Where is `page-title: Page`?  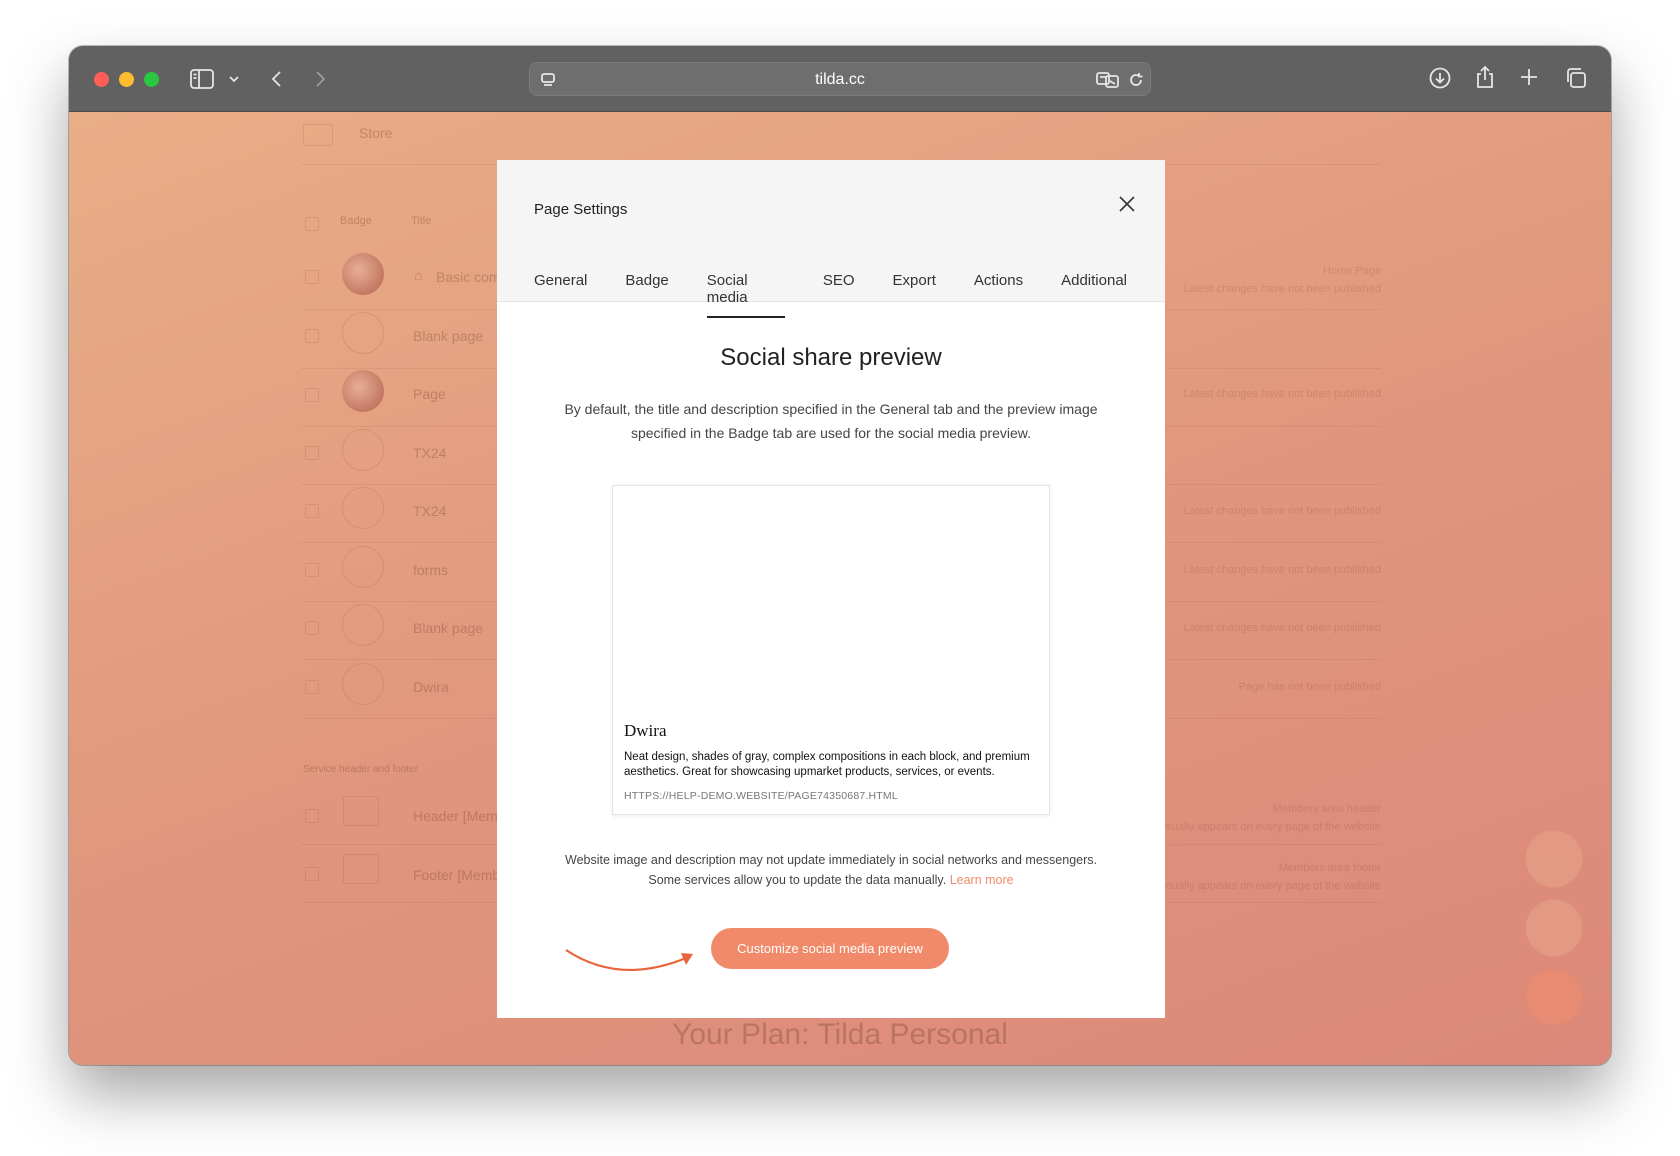 page-title: Page is located at coordinates (429, 394).